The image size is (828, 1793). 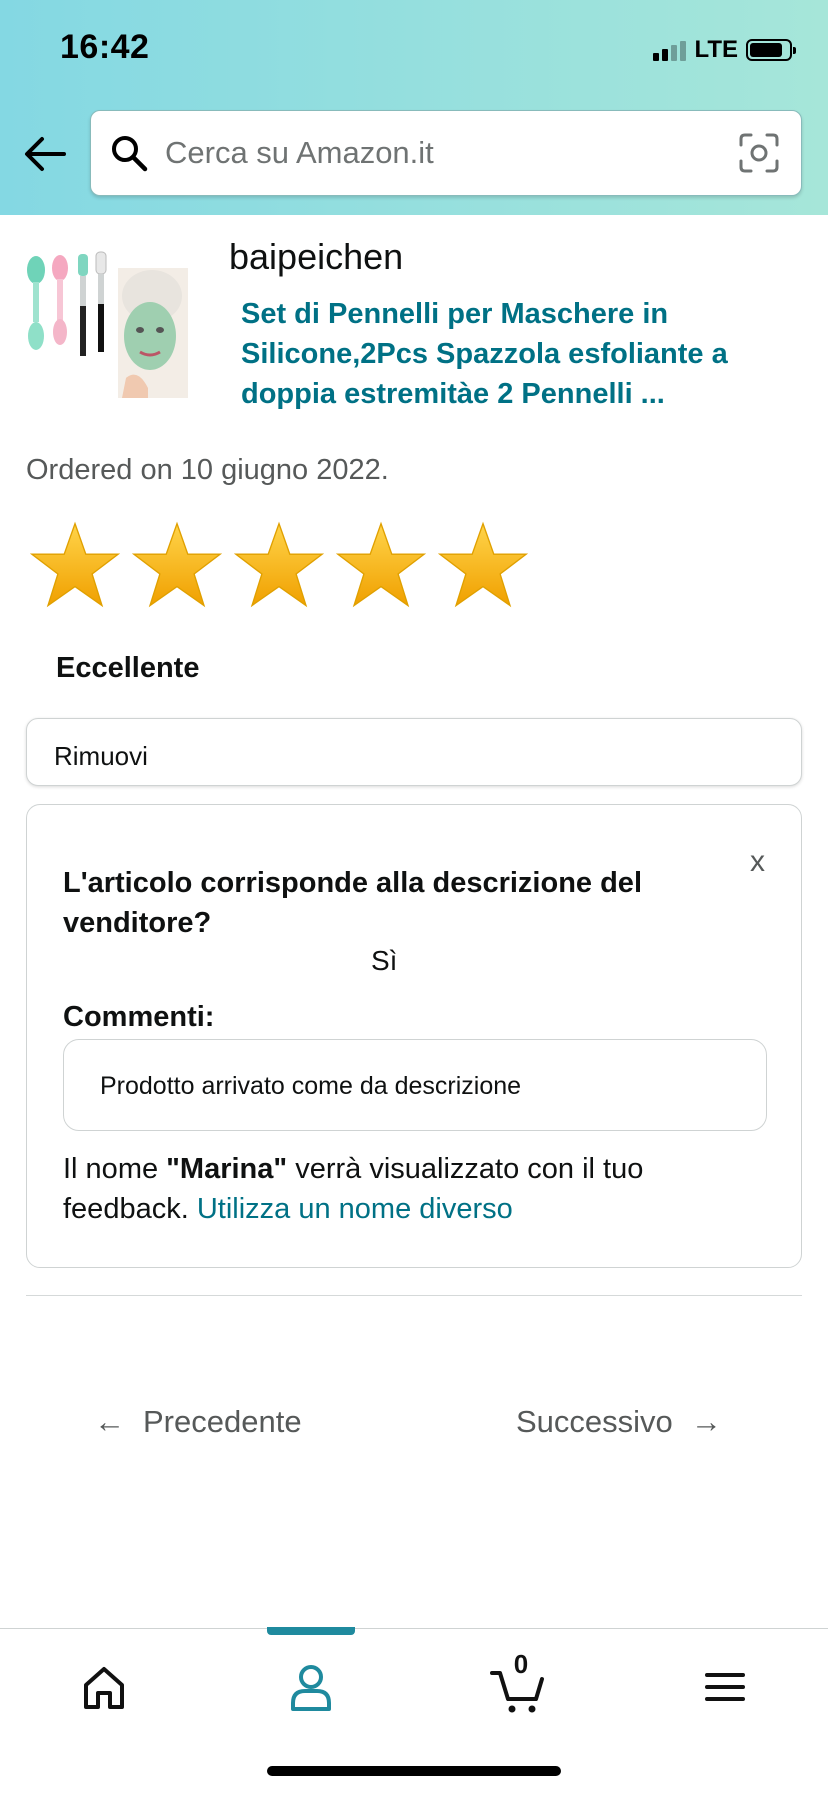 What do you see at coordinates (316, 256) in the screenshot?
I see `product-brand: baipeichen` at bounding box center [316, 256].